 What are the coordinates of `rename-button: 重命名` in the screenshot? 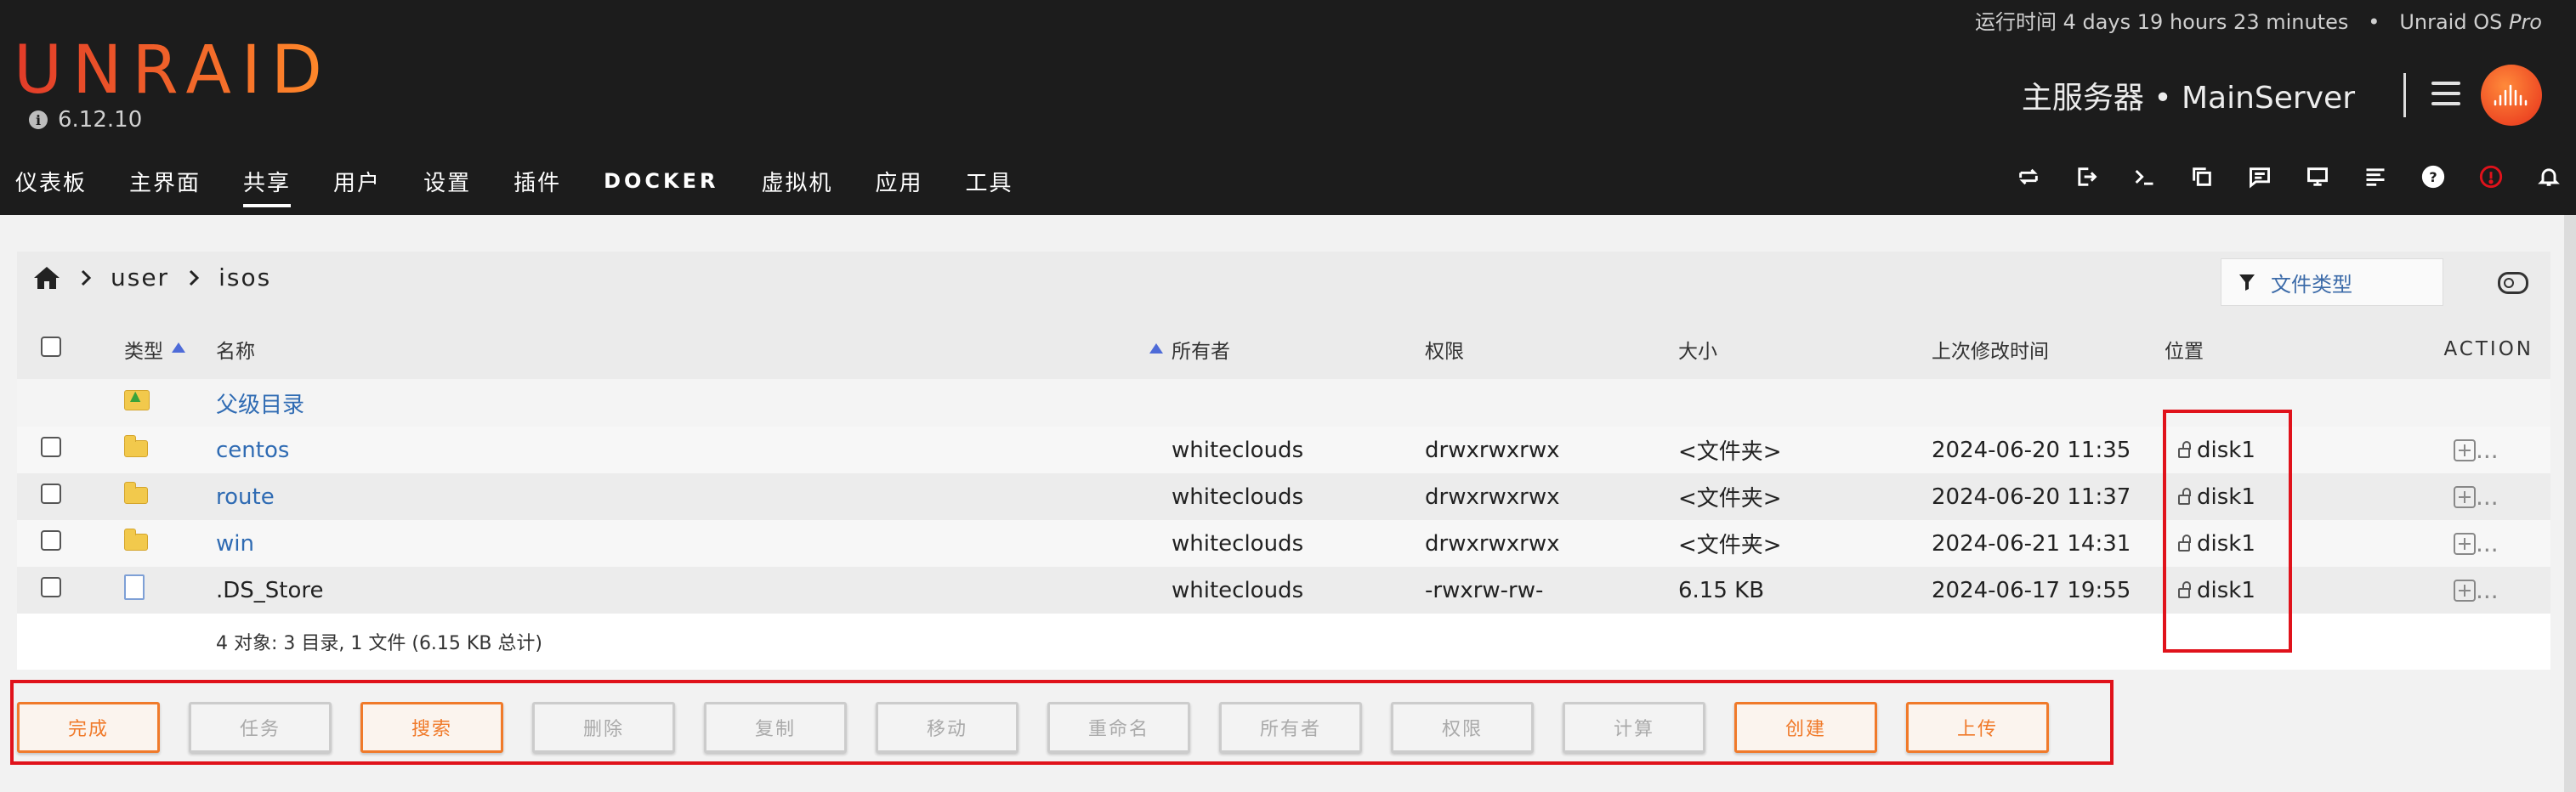 It's located at (1118, 727).